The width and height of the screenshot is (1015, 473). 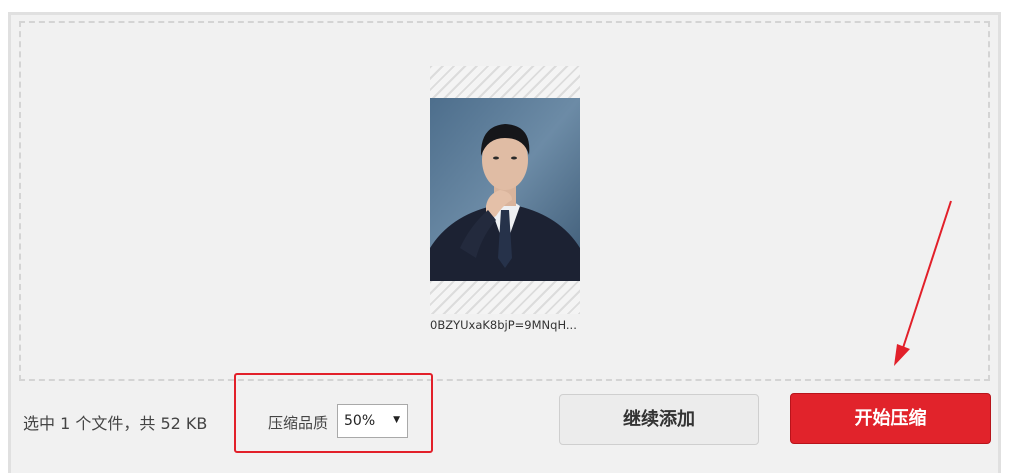 I want to click on start-compress-button: 开始压缩, so click(x=890, y=418).